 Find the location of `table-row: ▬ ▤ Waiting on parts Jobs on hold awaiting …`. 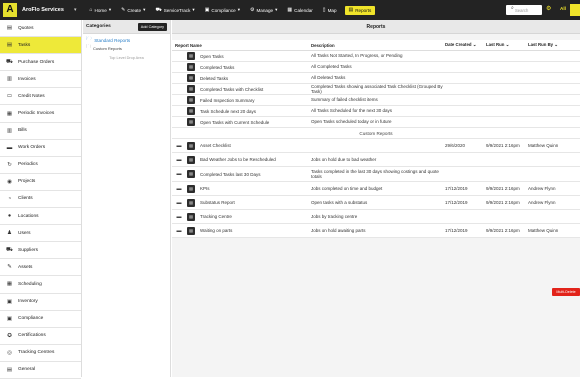

table-row: ▬ ▤ Waiting on parts Jobs on hold awaiting … is located at coordinates (376, 231).